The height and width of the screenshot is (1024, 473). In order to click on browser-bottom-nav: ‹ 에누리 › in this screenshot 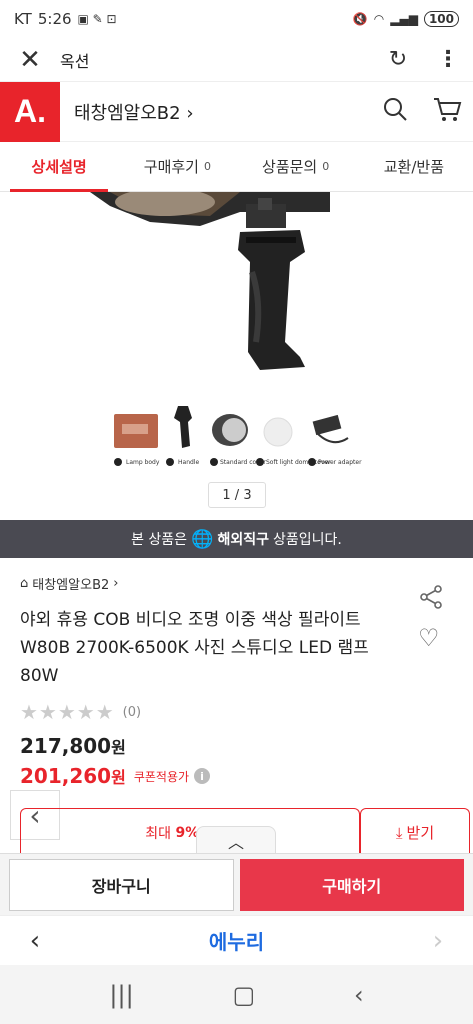, I will do `click(236, 940)`.